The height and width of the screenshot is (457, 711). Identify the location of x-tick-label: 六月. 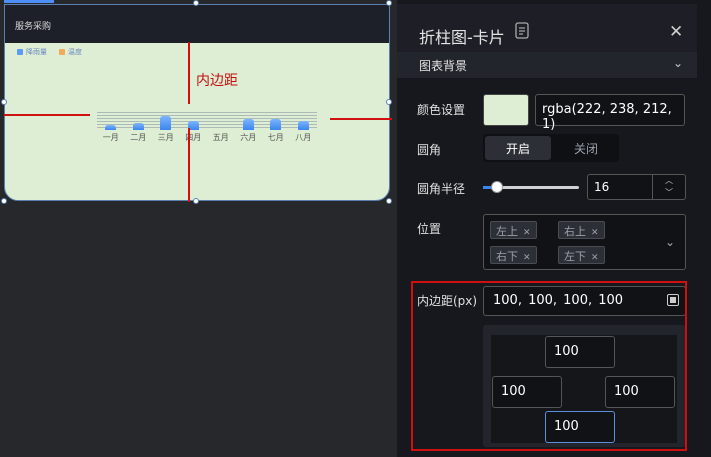
(248, 137).